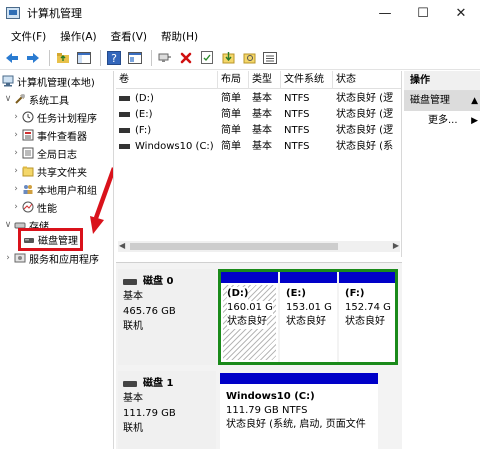 This screenshot has height=449, width=480. What do you see at coordinates (28, 36) in the screenshot?
I see `menu-file: 文件(F)` at bounding box center [28, 36].